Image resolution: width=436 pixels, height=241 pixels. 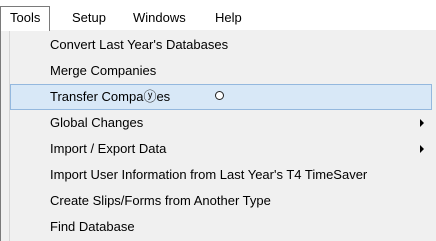 I want to click on menu-item-label: Merge Companies, so click(x=103, y=70).